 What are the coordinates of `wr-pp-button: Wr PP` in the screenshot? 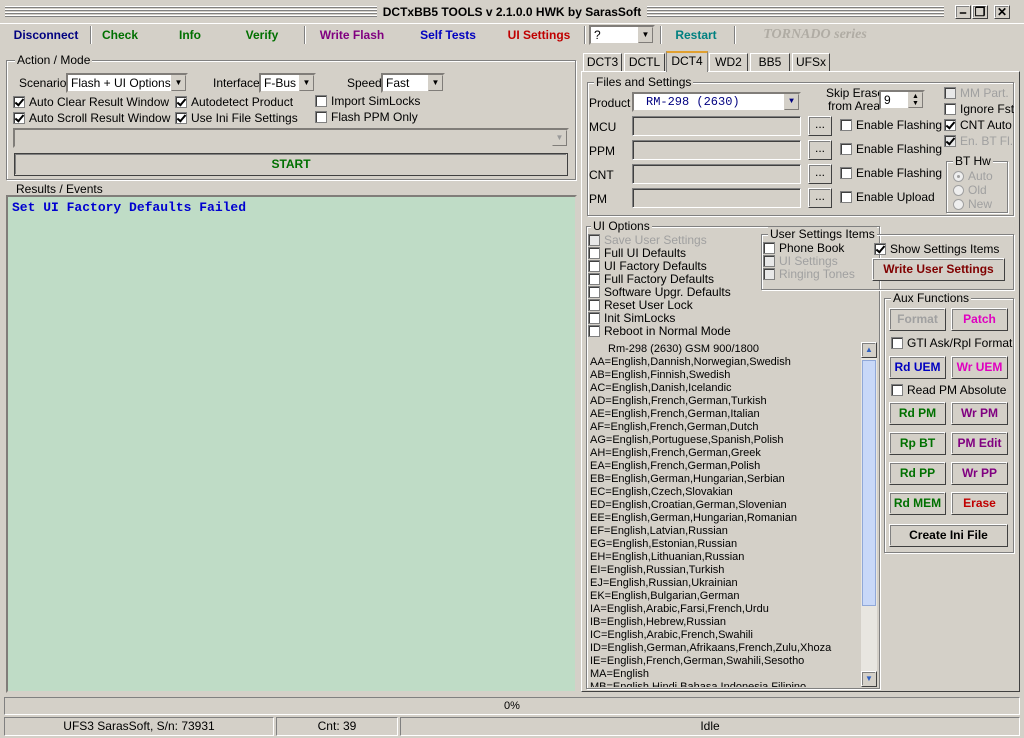 It's located at (979, 473).